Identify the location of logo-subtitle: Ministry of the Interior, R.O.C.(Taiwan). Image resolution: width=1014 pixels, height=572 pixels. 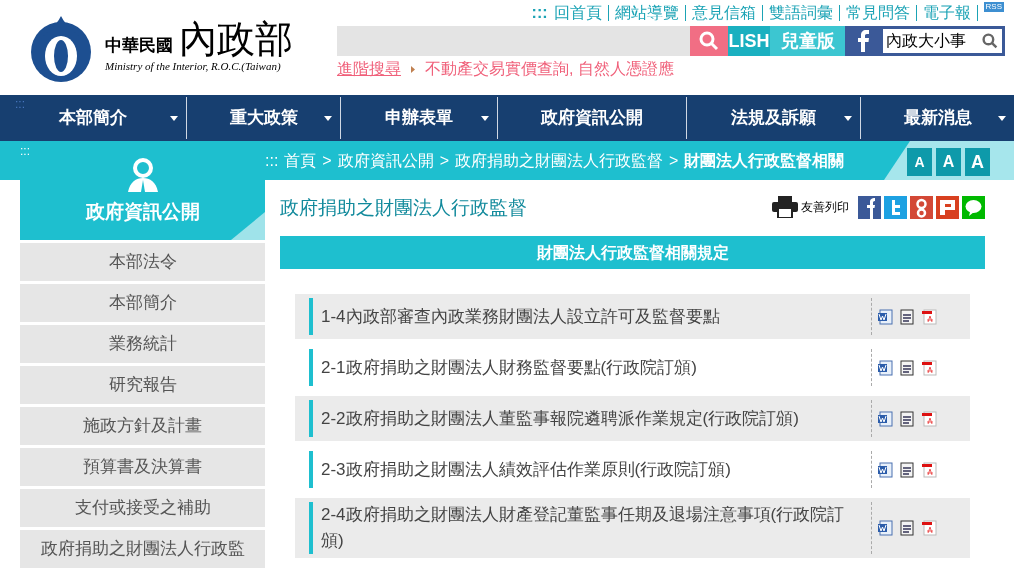
(193, 67).